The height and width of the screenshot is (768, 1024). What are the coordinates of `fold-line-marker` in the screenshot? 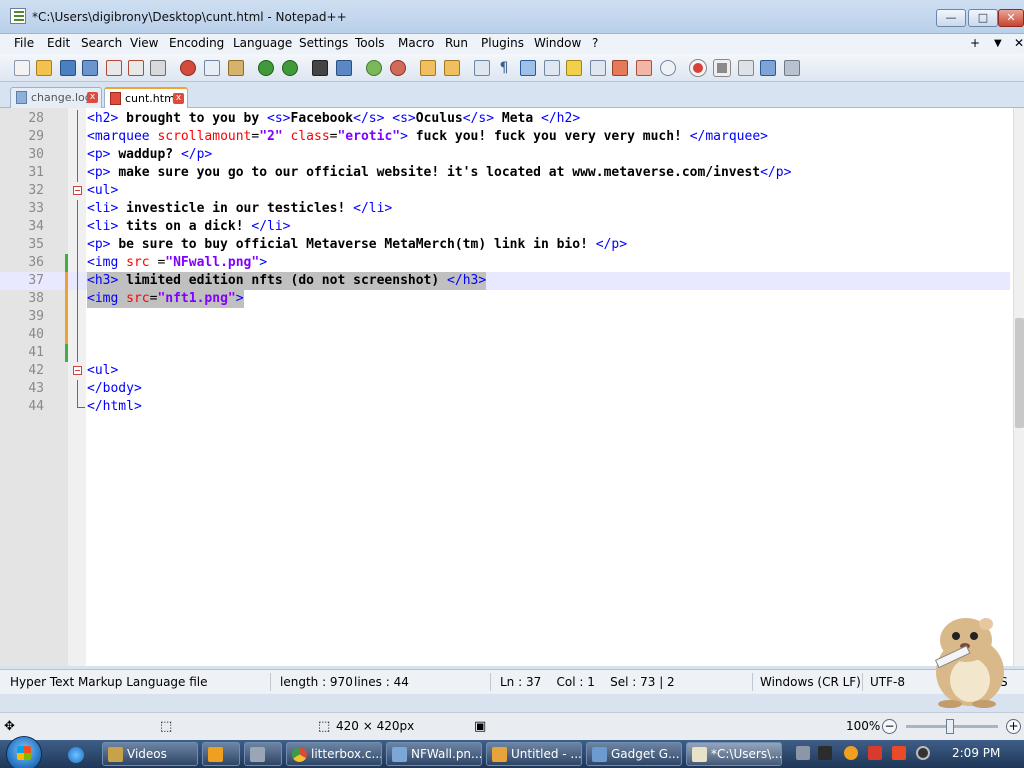 It's located at (77, 155).